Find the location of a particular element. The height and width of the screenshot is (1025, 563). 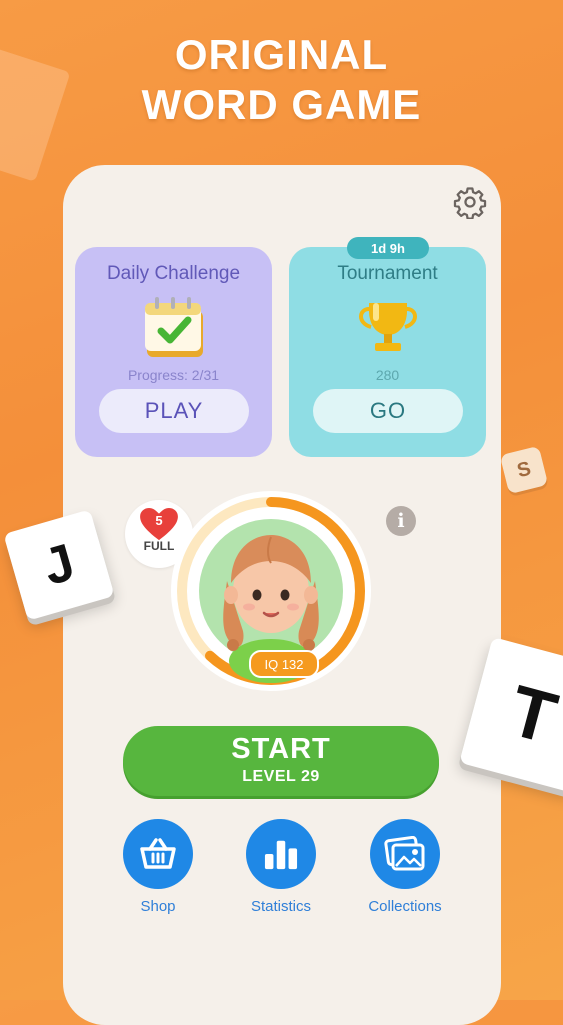

headline-line-2: WORD GAME is located at coordinates (281, 104).